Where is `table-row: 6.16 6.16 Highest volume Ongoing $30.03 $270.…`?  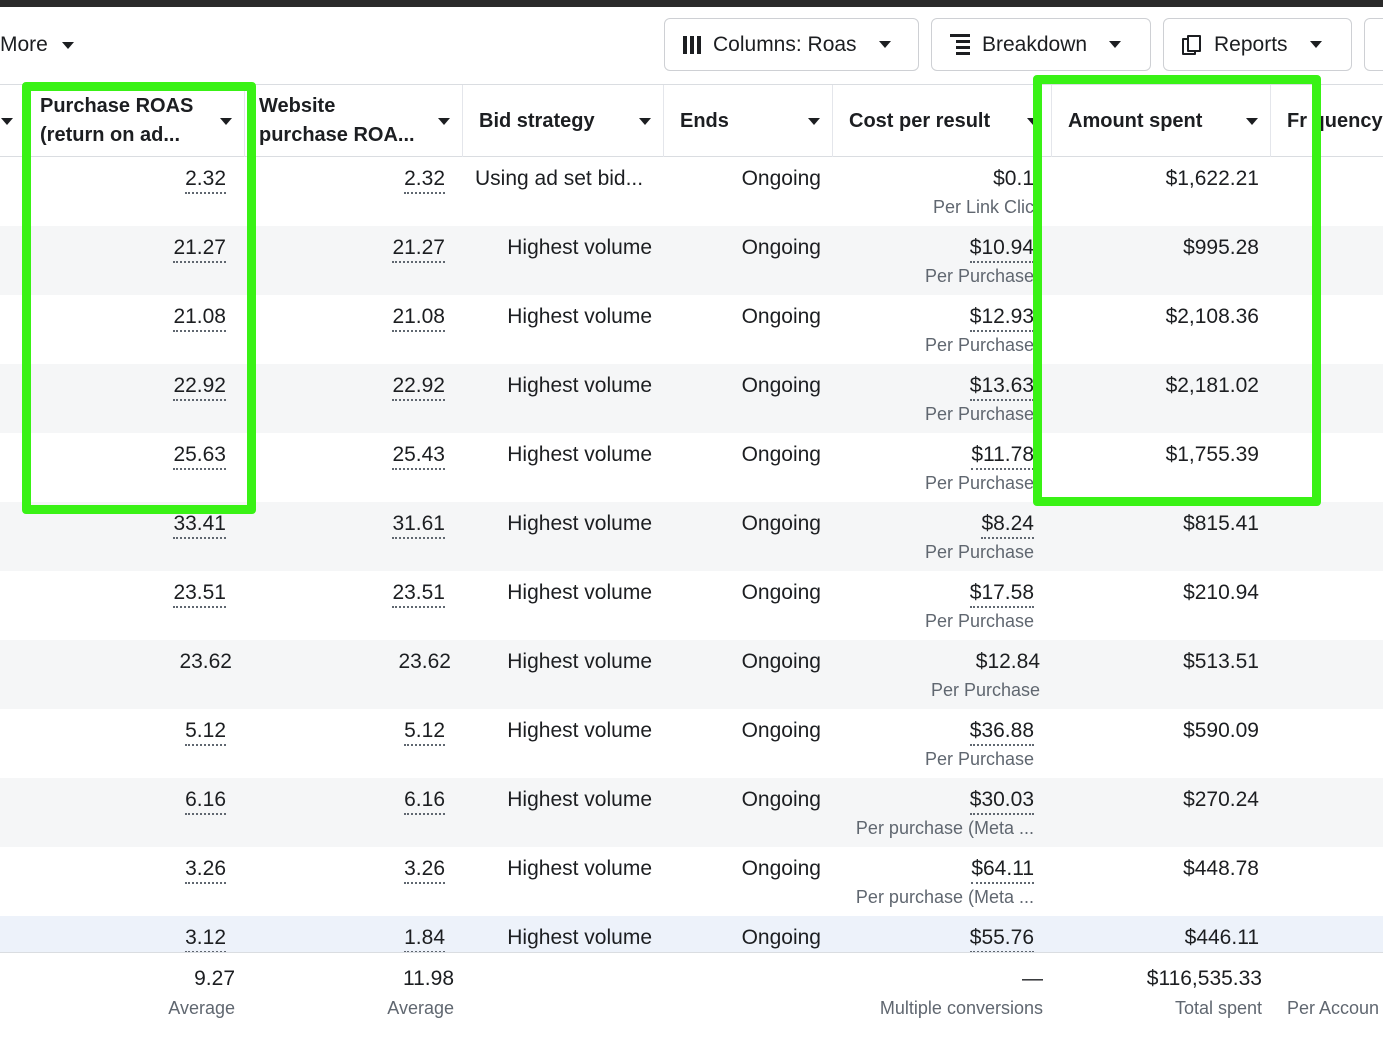 table-row: 6.16 6.16 Highest volume Ongoing $30.03 $270.… is located at coordinates (691, 812).